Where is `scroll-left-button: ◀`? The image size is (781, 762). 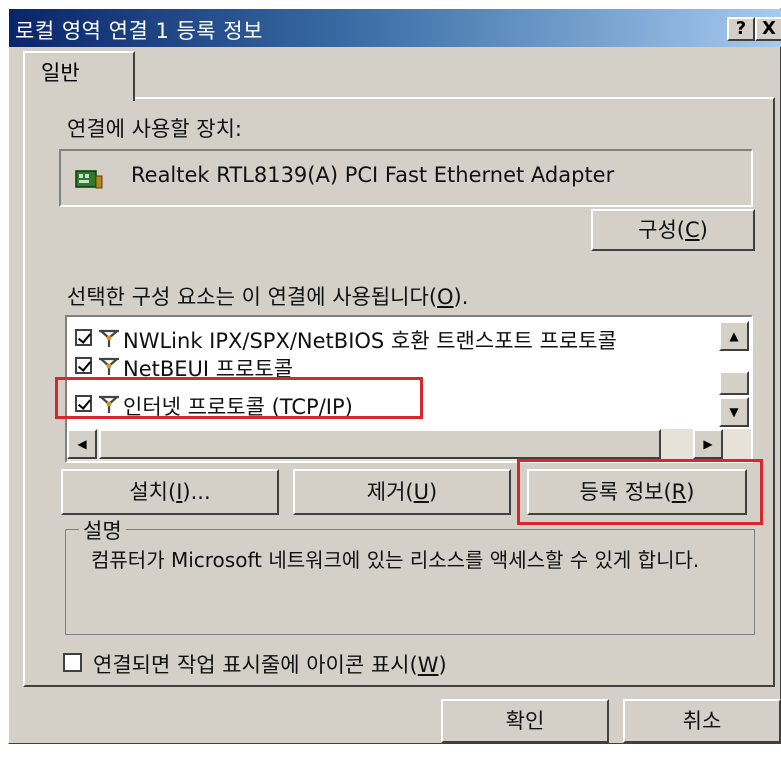
scroll-left-button: ◀ is located at coordinates (82, 444).